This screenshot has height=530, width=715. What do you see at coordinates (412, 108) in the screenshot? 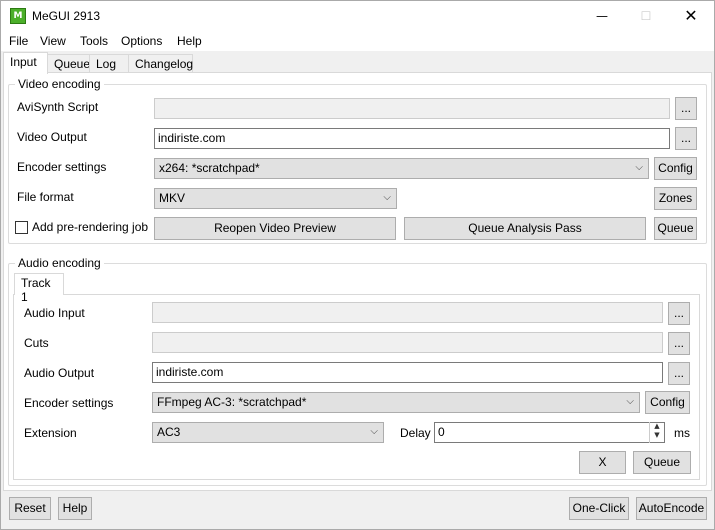
I see `avisynth-input` at bounding box center [412, 108].